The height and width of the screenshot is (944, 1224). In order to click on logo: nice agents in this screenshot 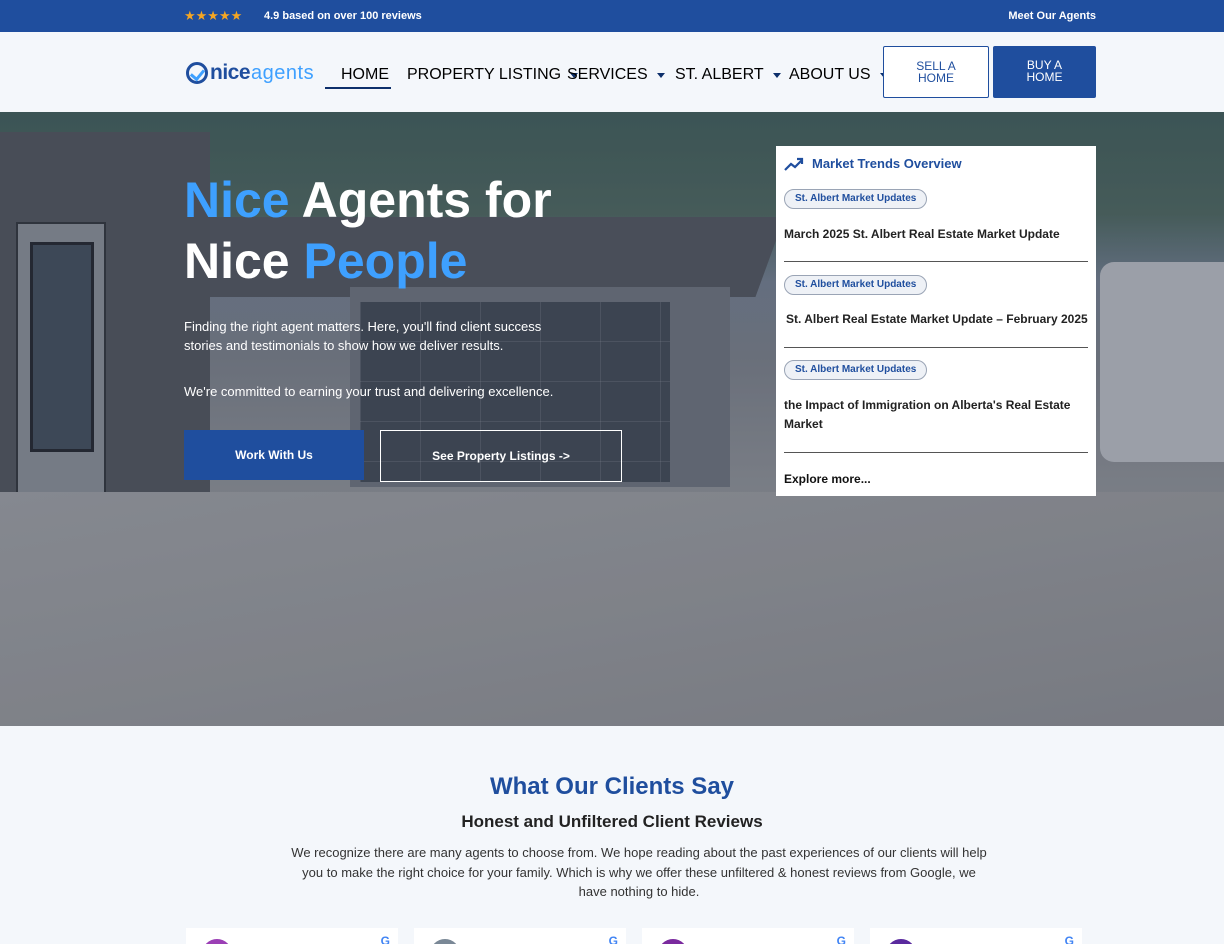, I will do `click(250, 73)`.